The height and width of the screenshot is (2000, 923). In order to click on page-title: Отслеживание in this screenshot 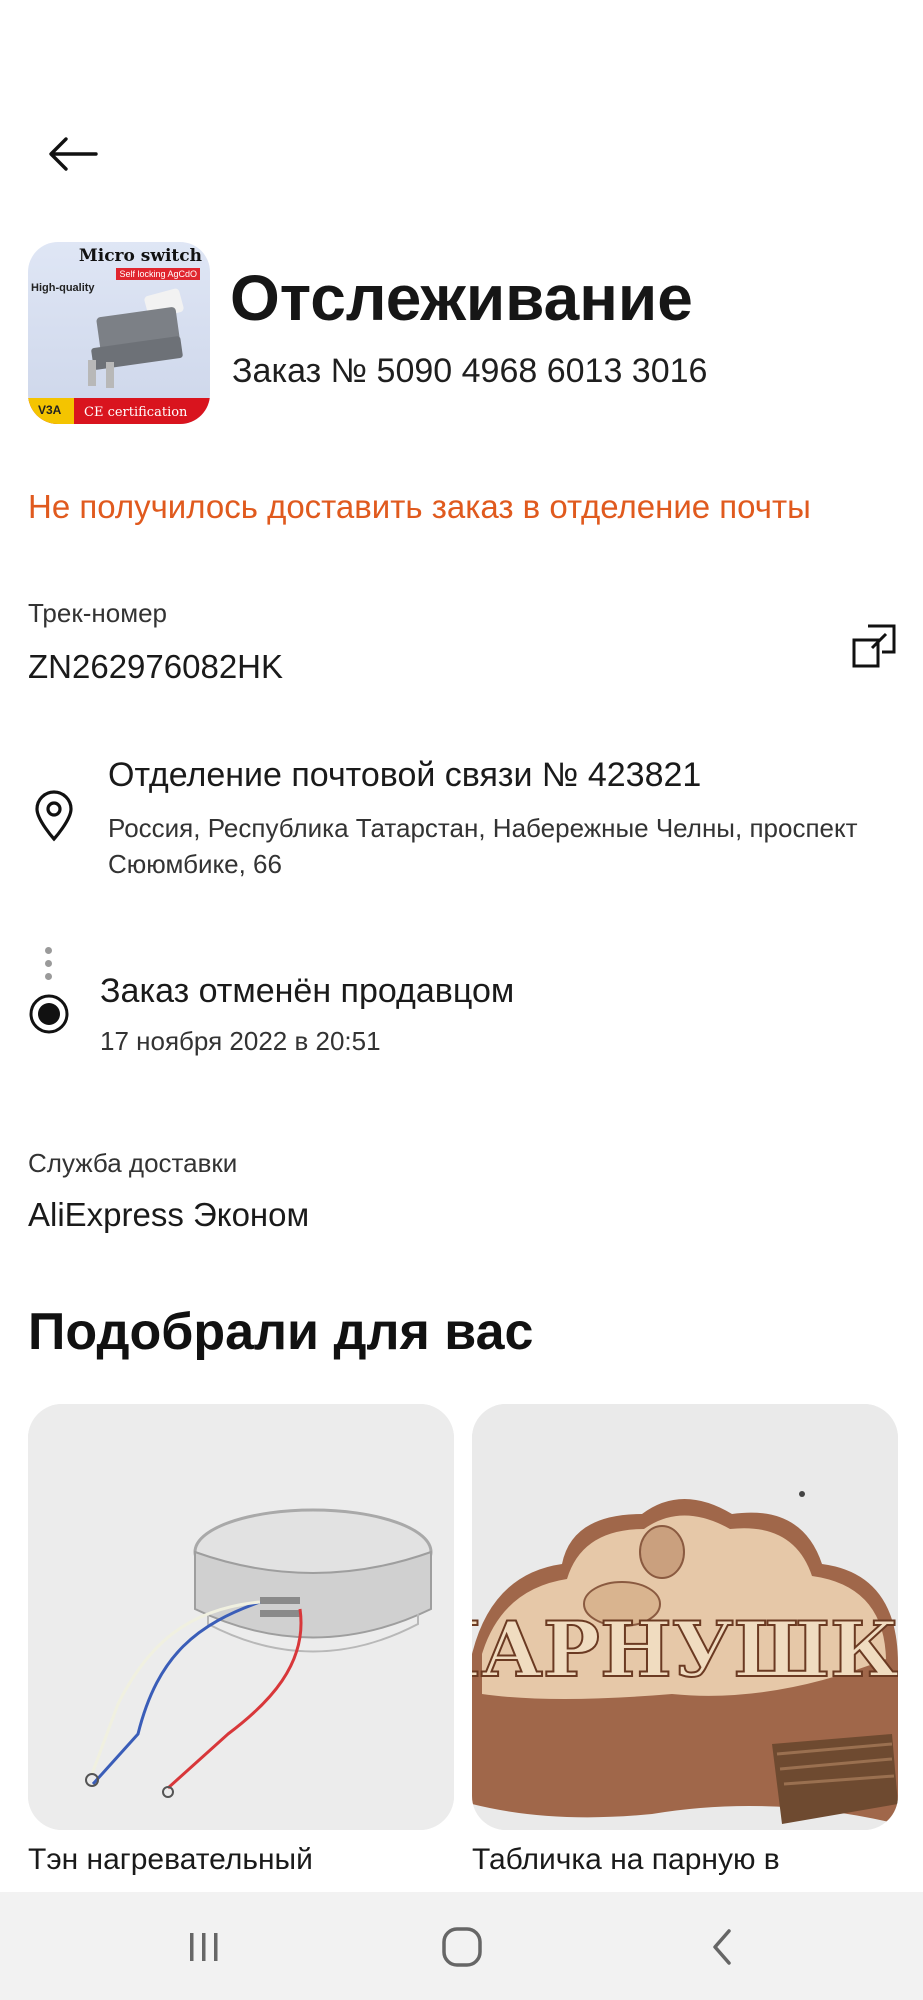, I will do `click(461, 298)`.